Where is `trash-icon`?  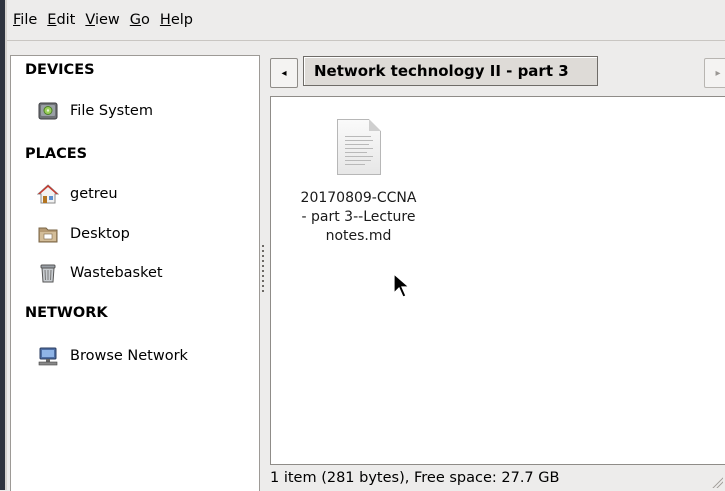
trash-icon is located at coordinates (48, 273).